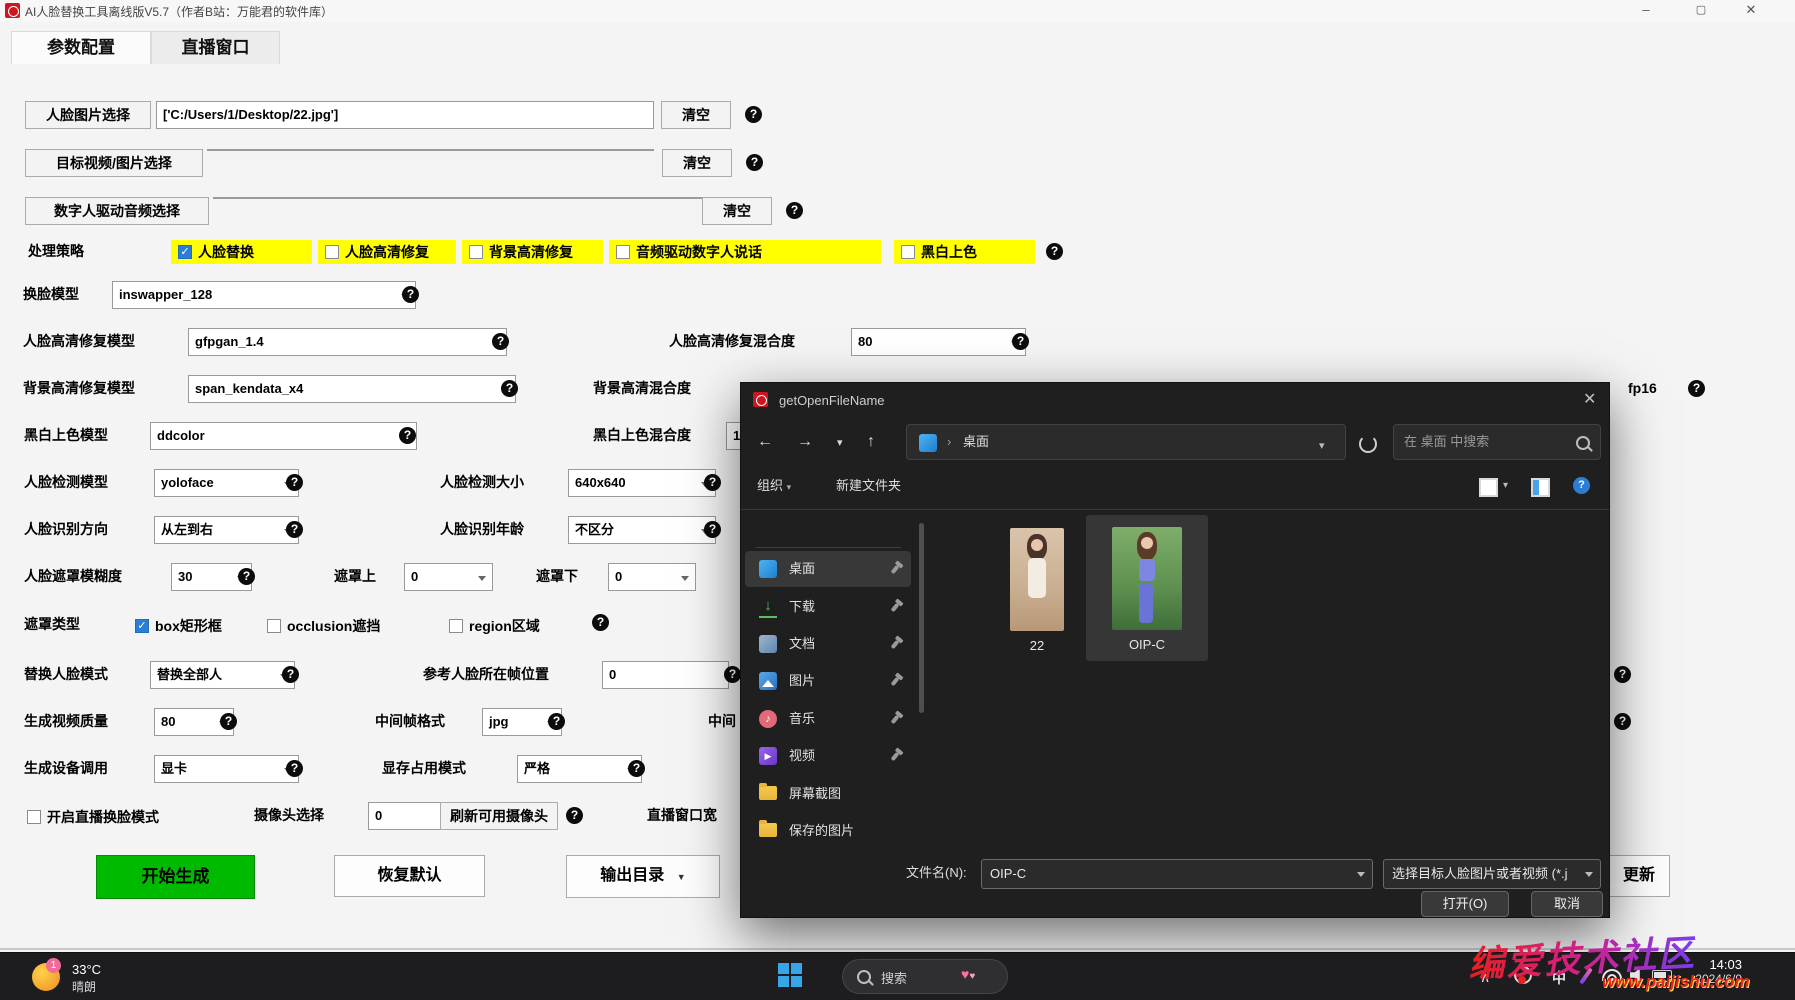 The height and width of the screenshot is (1000, 1795). I want to click on output-dir-button: 输出目录 ▼, so click(643, 876).